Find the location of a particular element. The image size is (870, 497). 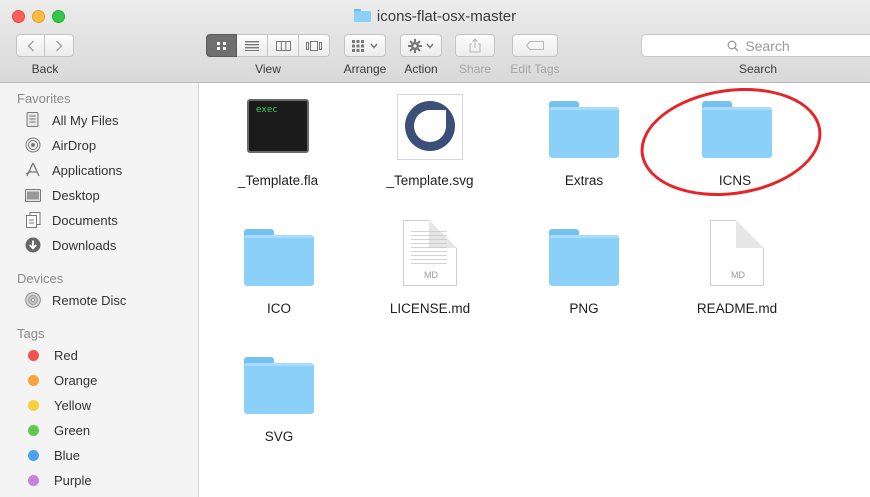

arrange-label: Arrange is located at coordinates (365, 69).